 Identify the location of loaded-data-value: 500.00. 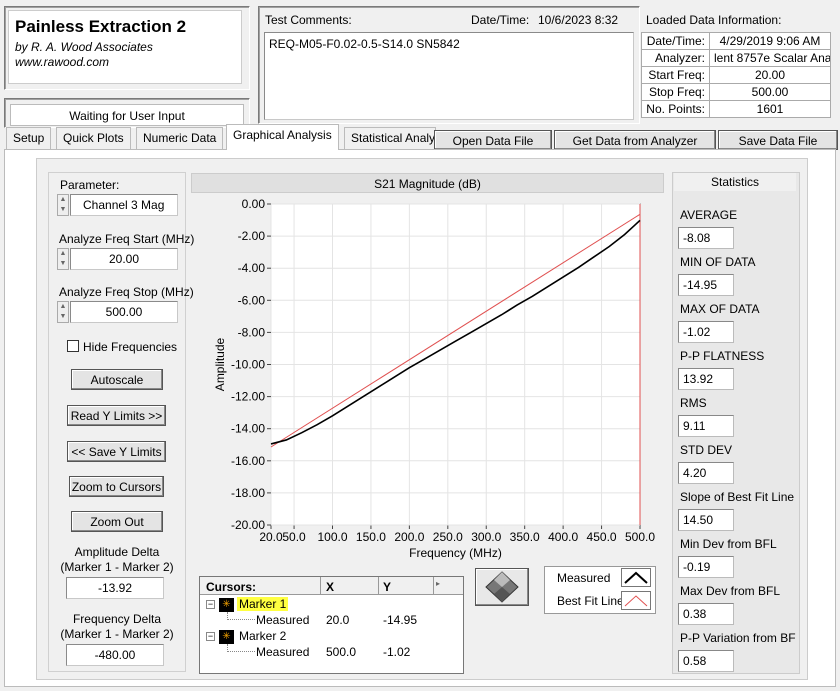
(770, 92).